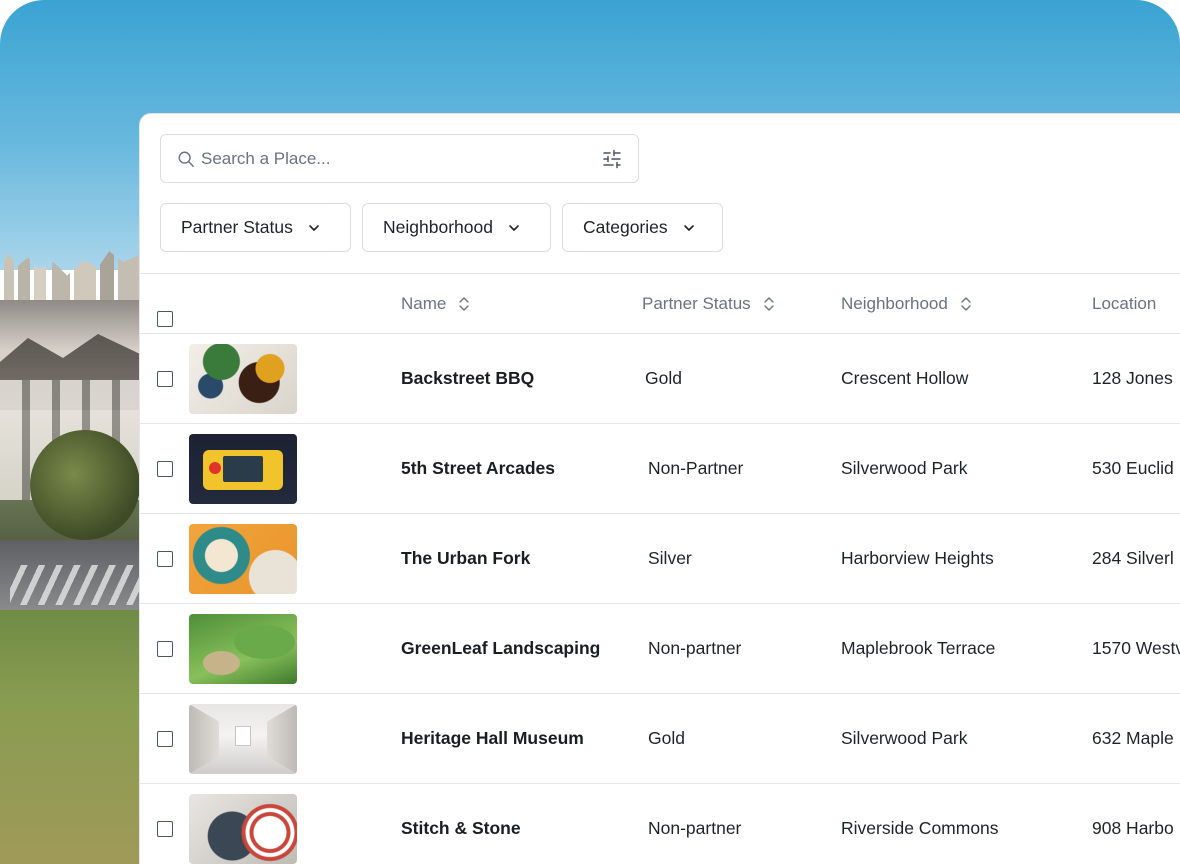 The height and width of the screenshot is (864, 1180). Describe the element at coordinates (894, 303) in the screenshot. I see `column-header-neighborhood-label: Neighborhood` at that location.